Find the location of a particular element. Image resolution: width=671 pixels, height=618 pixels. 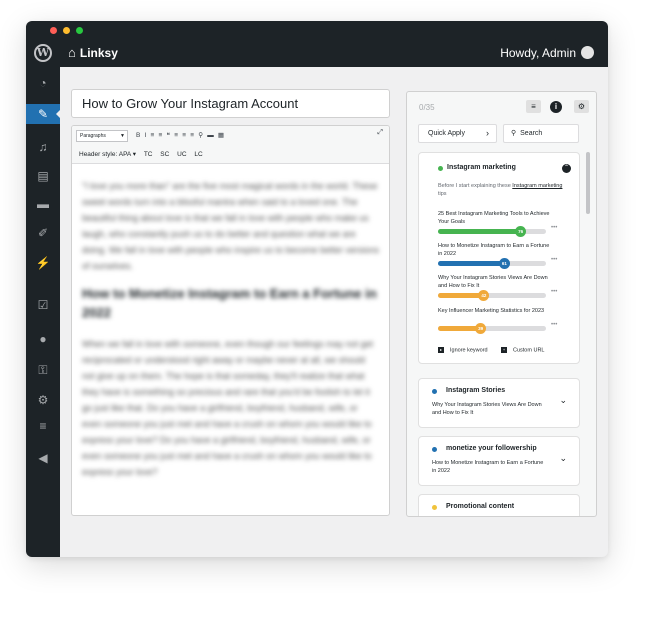

keyword-title: Promotional content is located at coordinates (480, 506).